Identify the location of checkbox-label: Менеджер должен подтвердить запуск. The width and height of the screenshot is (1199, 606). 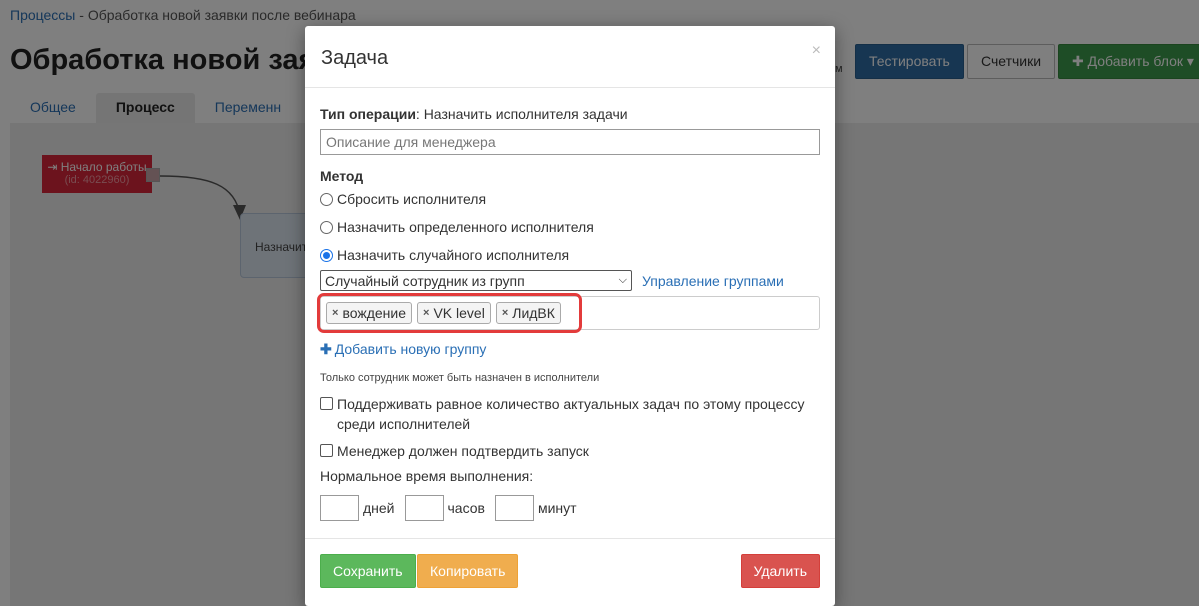
(463, 451).